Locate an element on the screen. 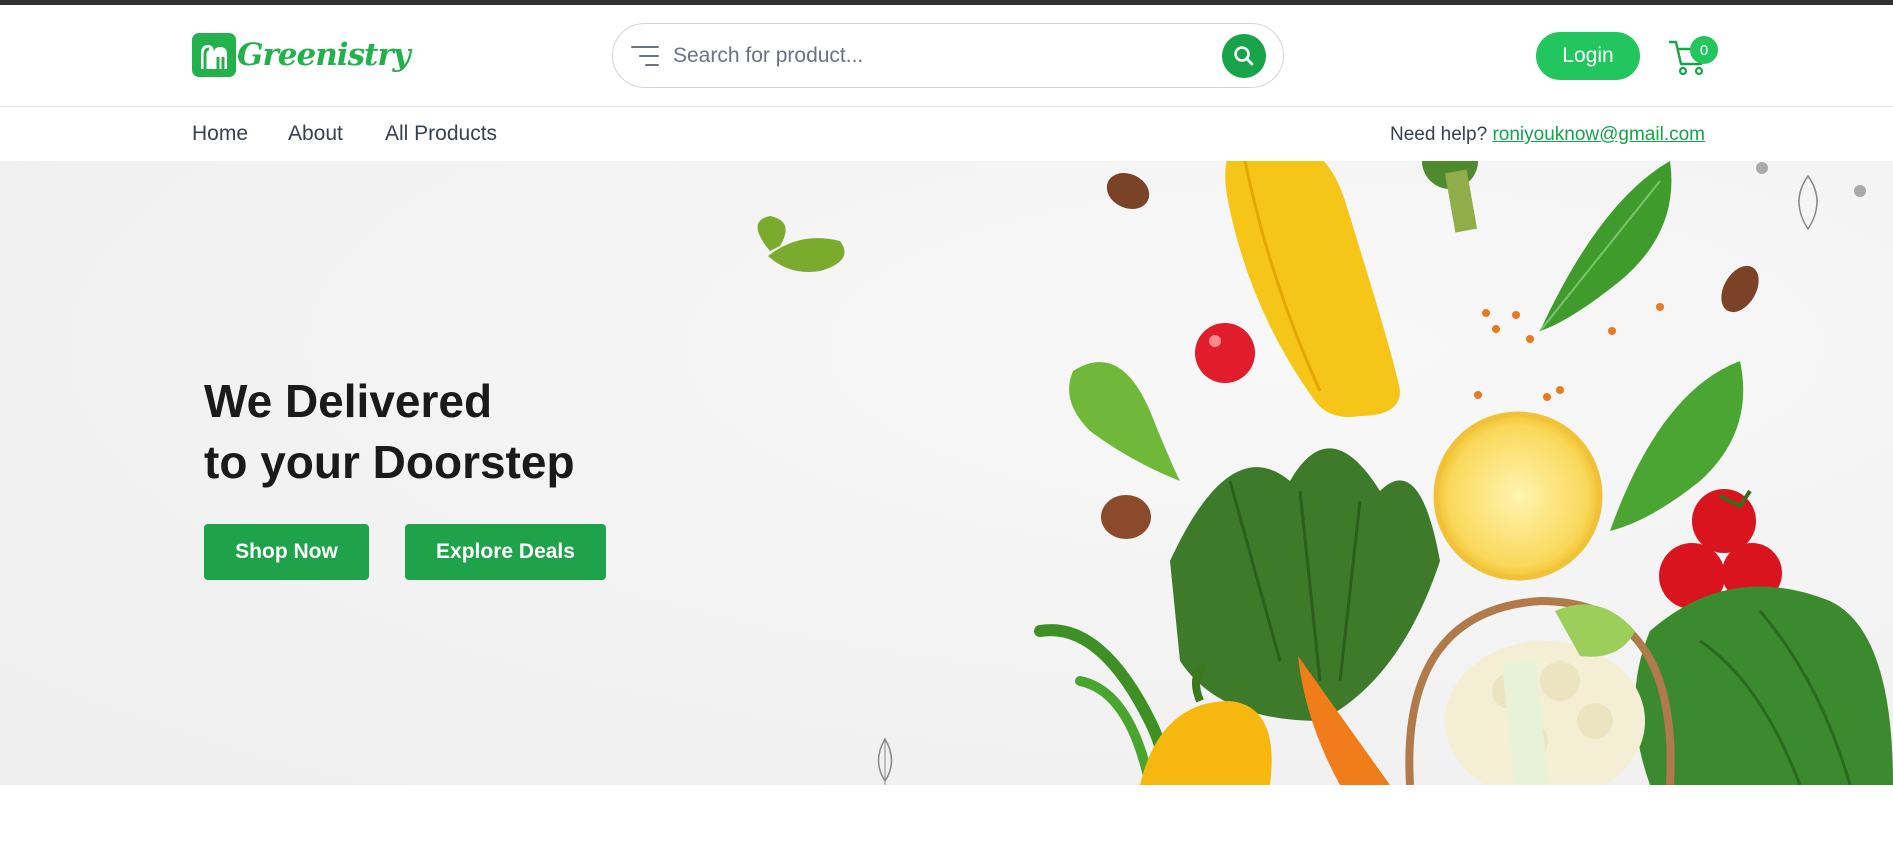 The width and height of the screenshot is (1893, 859). header: Greenistry Login 0 is located at coordinates (946, 56).